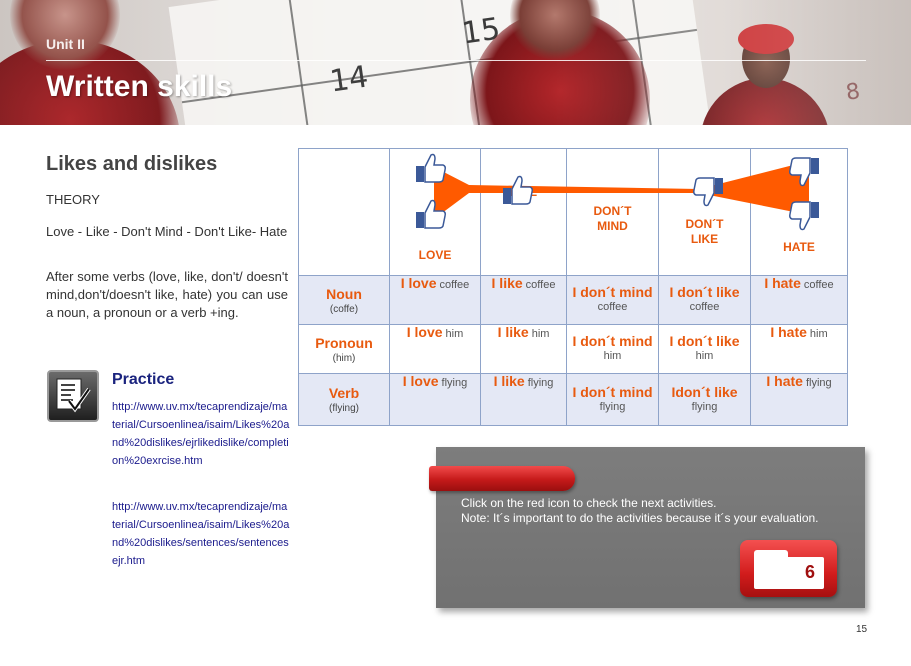  I want to click on column-header: LIKE, so click(524, 212).